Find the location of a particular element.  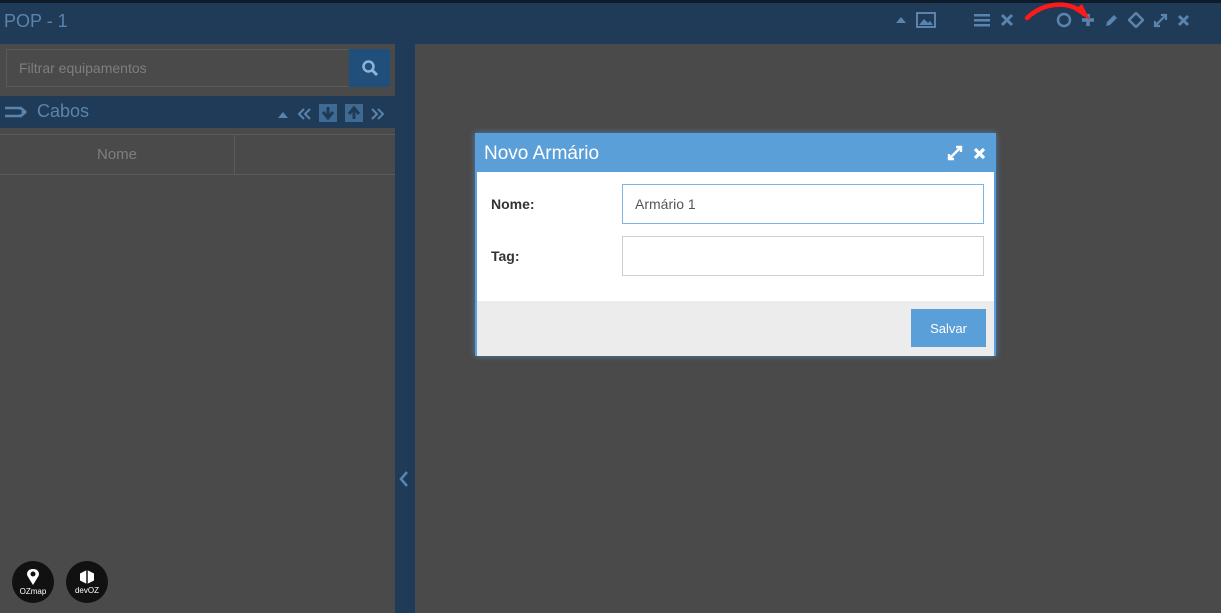

cabos-section-header: Cabos is located at coordinates (197, 112).